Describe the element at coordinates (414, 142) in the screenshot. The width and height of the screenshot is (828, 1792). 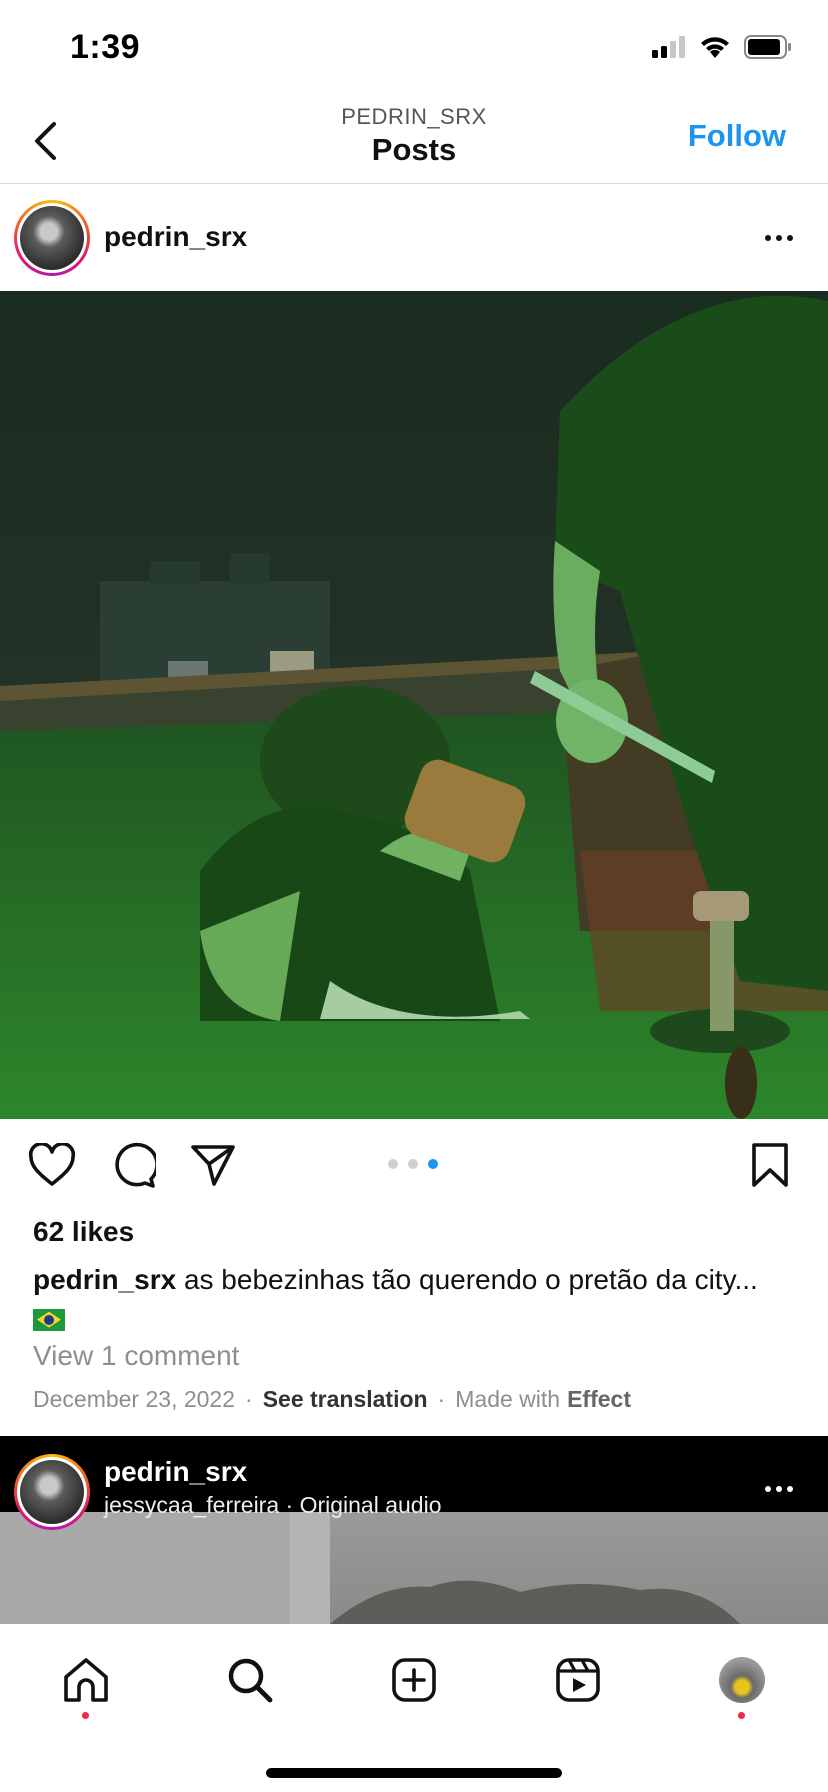
I see `top-navigation-bar: PEDRIN_SRX Posts Follow` at that location.